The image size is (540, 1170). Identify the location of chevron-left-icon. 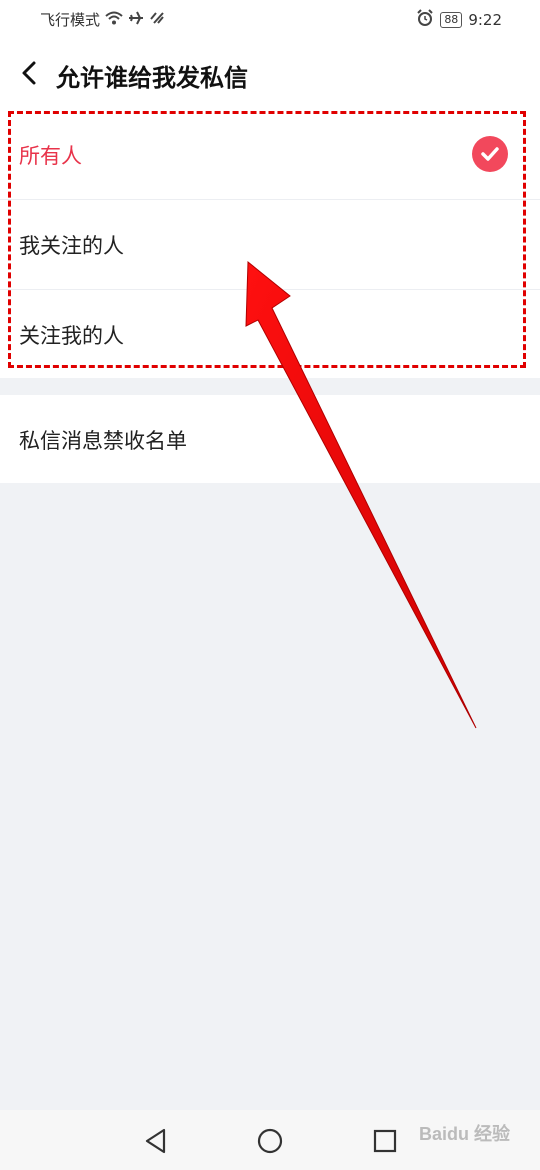
(29, 73).